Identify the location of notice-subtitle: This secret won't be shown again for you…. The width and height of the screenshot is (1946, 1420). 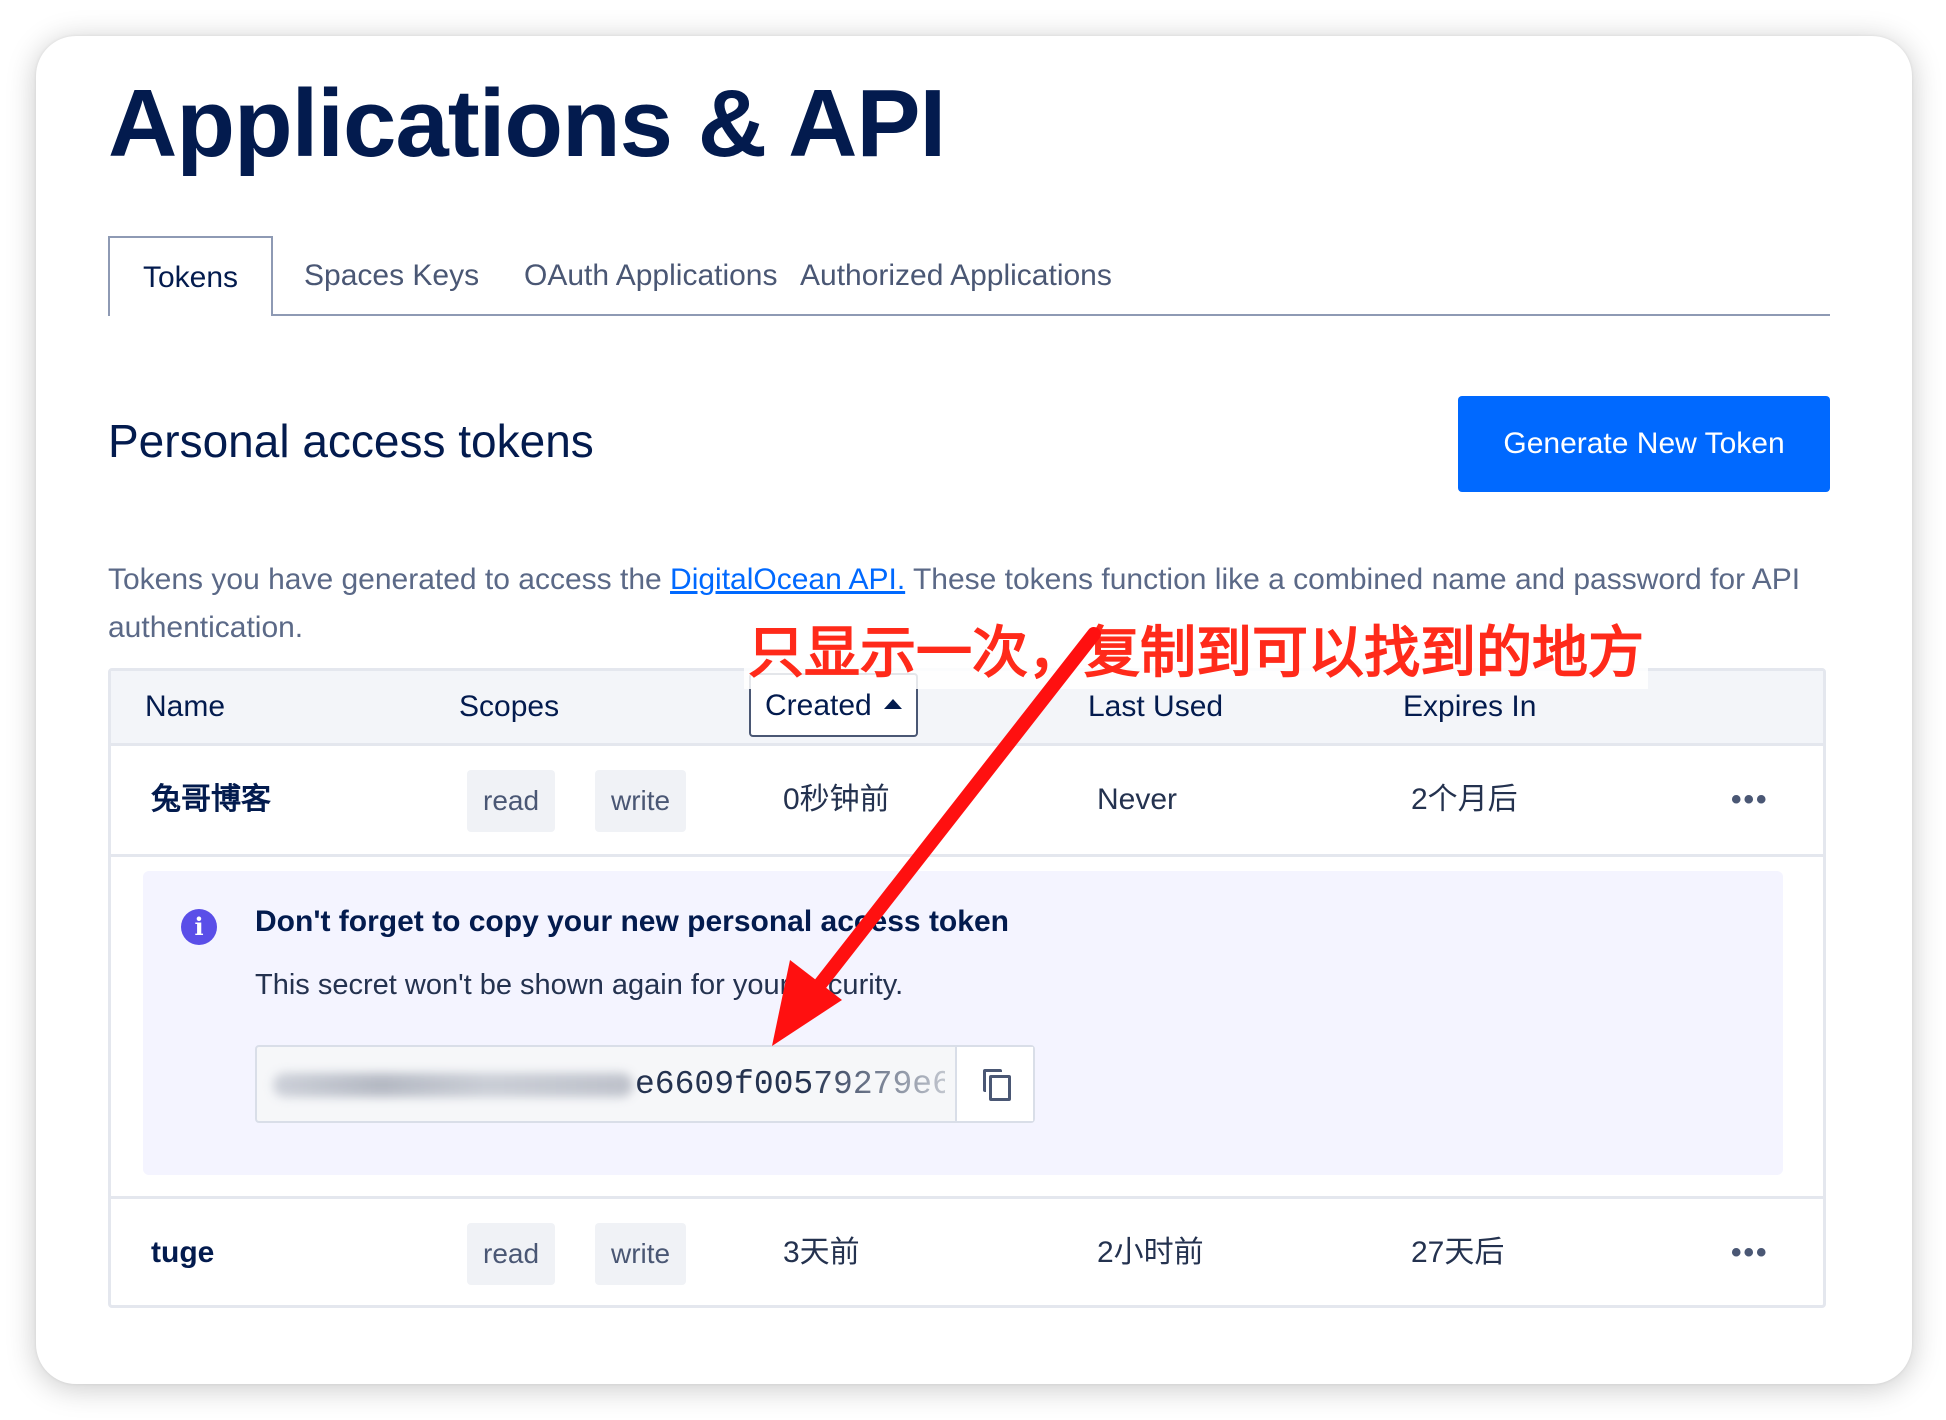
(579, 985).